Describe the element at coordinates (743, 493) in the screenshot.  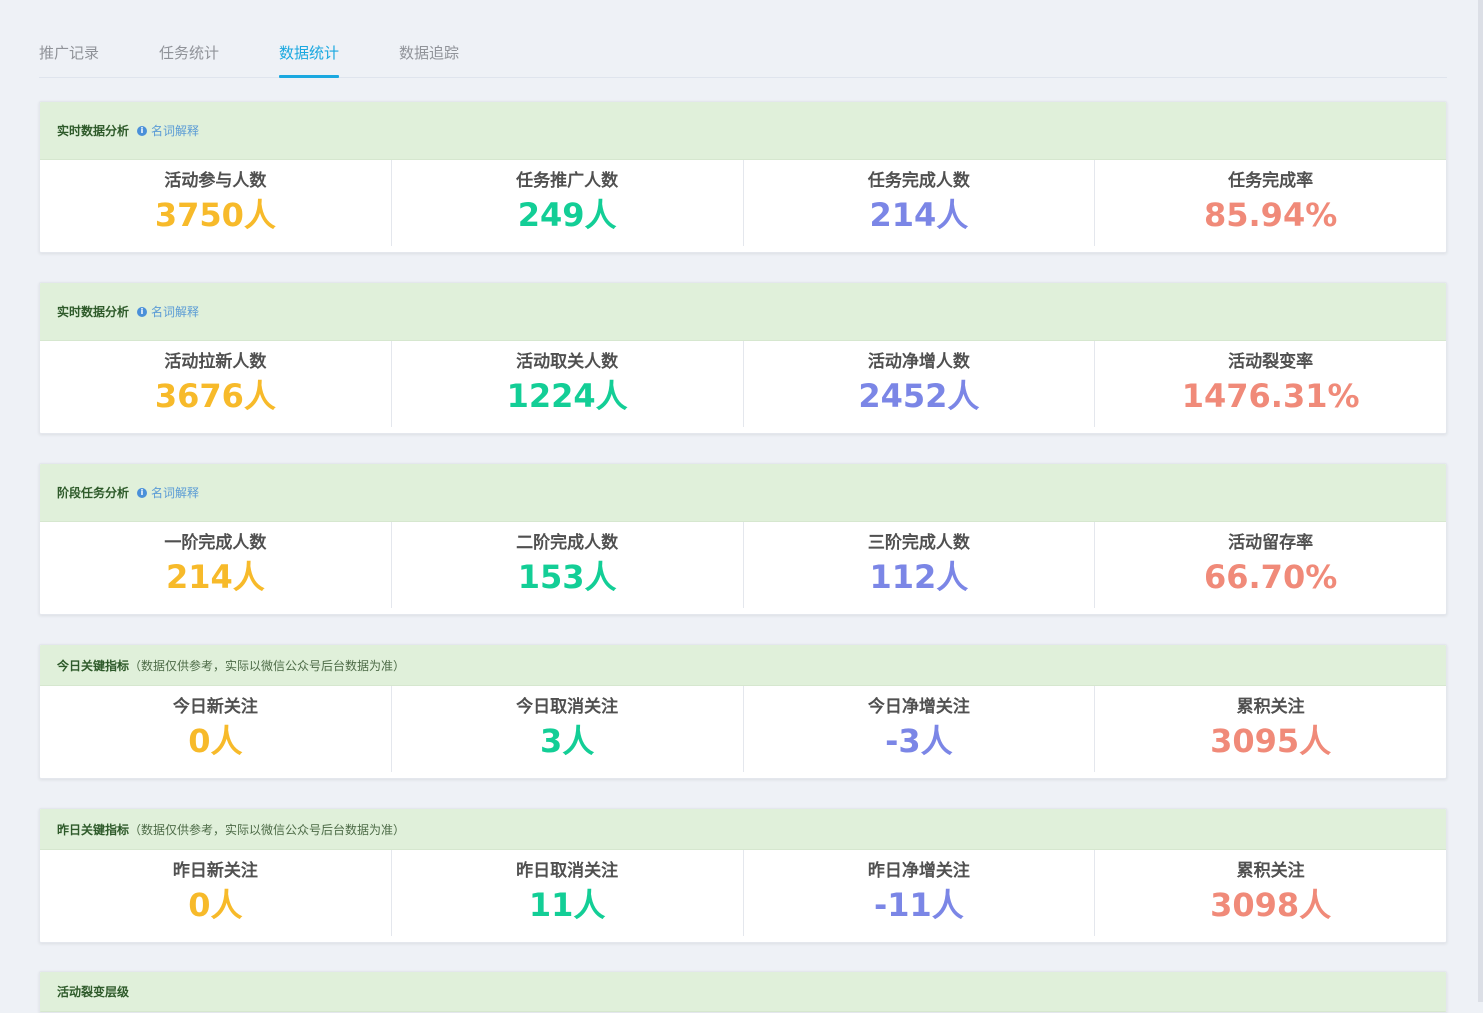
I see `section-header: 阶段任务分析 i 名词解释` at that location.